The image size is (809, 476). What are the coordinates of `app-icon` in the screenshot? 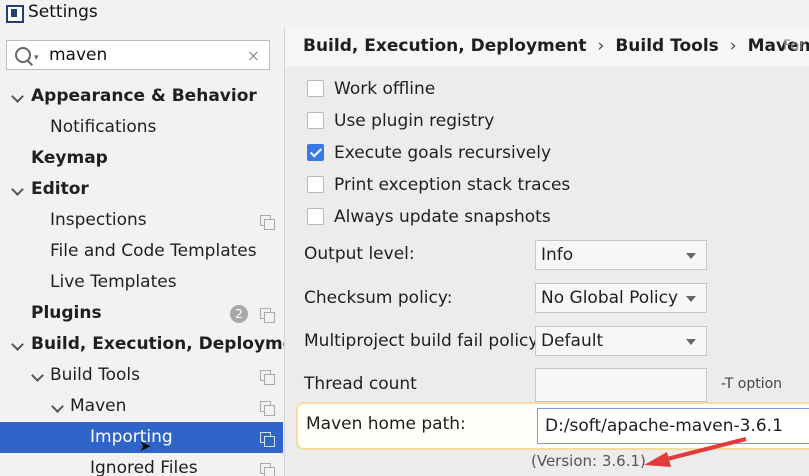 It's located at (15, 14).